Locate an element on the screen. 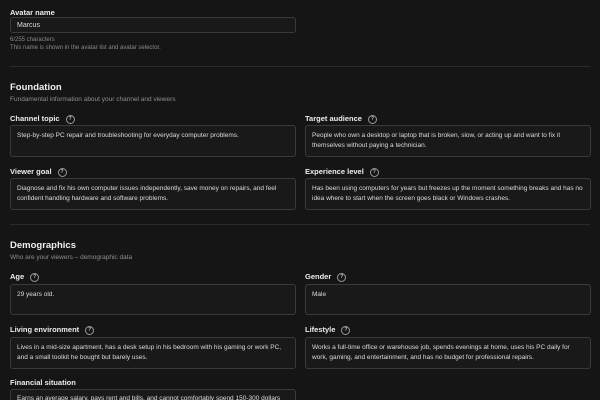  experience-level-label: Experience level? is located at coordinates (342, 172).